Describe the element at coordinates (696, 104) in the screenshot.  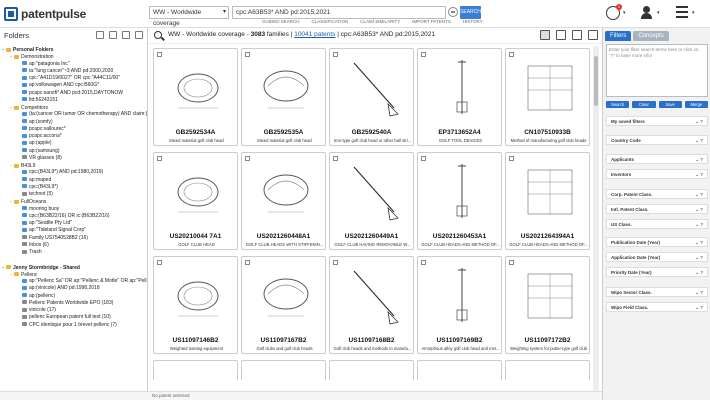
I see `filter-merge-button: Merge` at that location.